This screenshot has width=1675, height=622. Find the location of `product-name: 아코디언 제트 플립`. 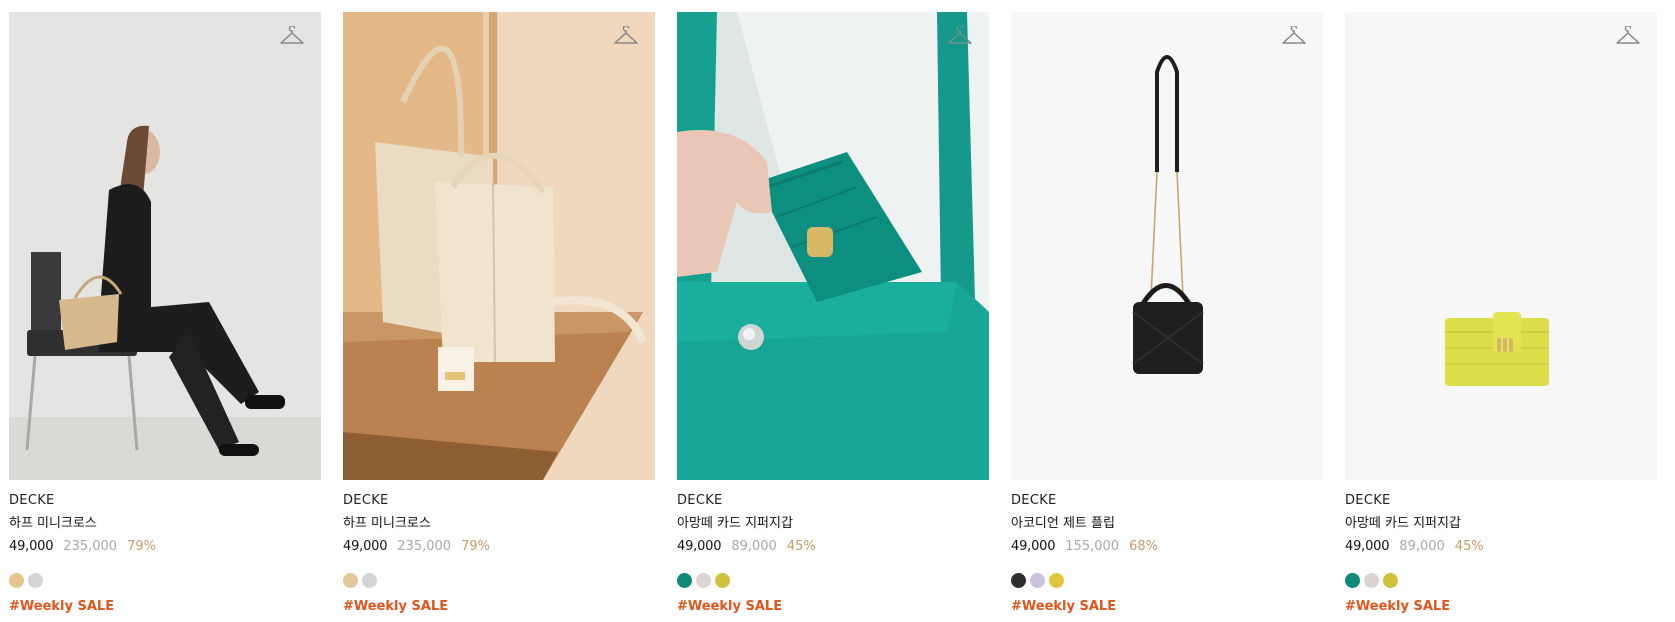

product-name: 아코디언 제트 플립 is located at coordinates (1167, 524).